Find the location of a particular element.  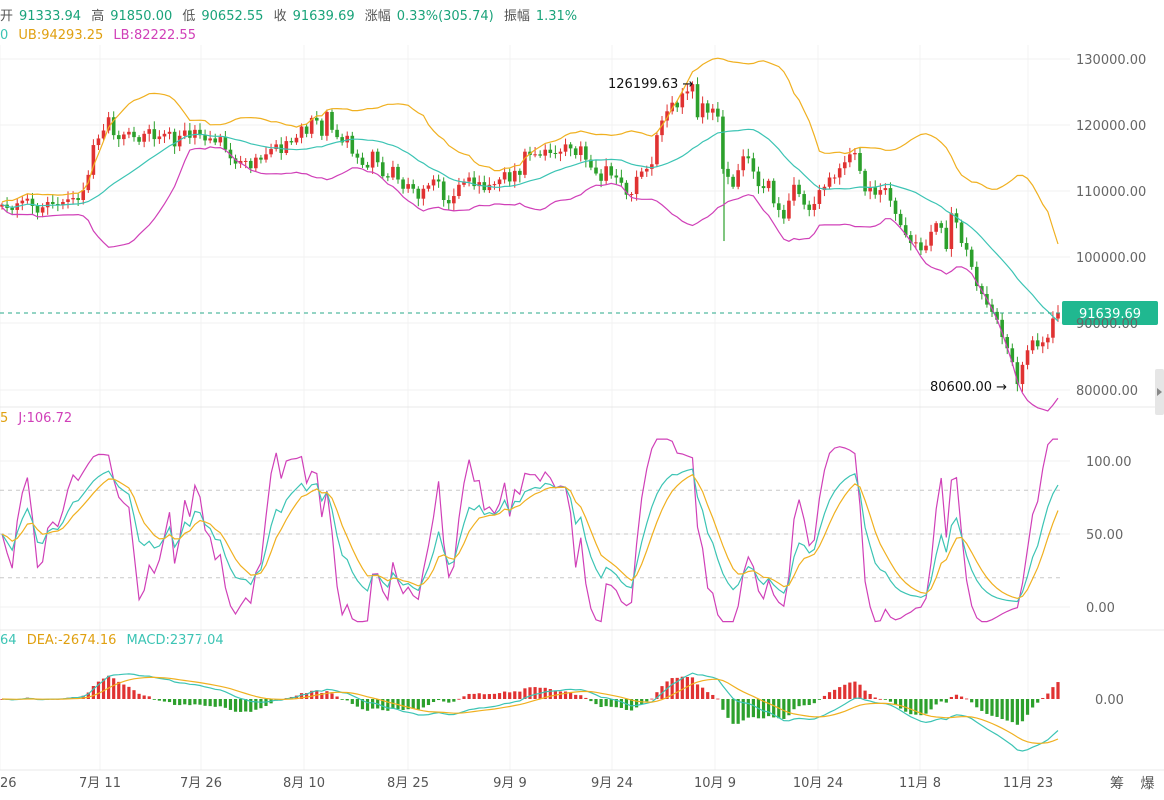

footer-tools: 筹 爆 is located at coordinates (1135, 783).